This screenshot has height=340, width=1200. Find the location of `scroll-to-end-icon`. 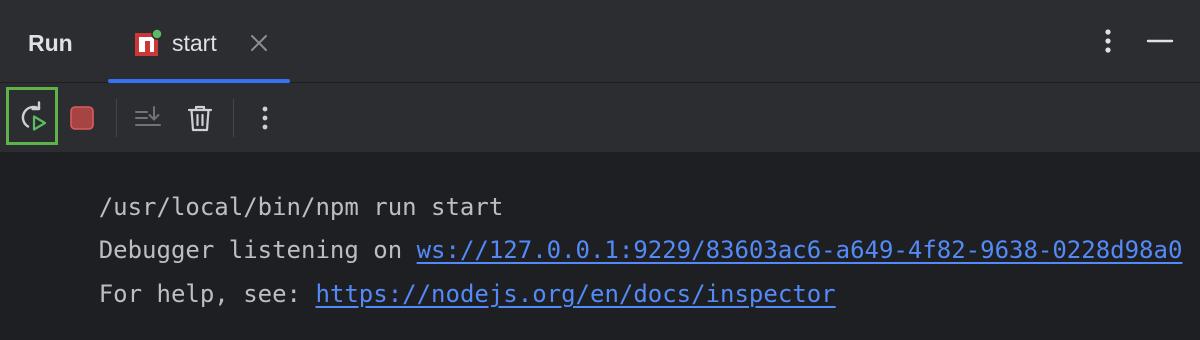

scroll-to-end-icon is located at coordinates (148, 116).